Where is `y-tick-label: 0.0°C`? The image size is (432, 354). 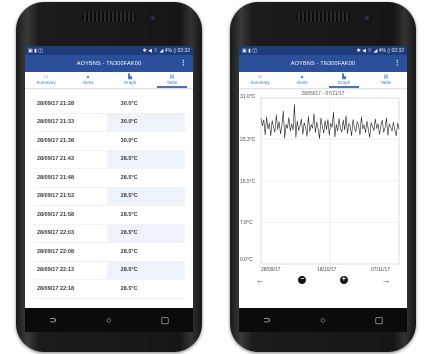 y-tick-label: 0.0°C is located at coordinates (246, 260).